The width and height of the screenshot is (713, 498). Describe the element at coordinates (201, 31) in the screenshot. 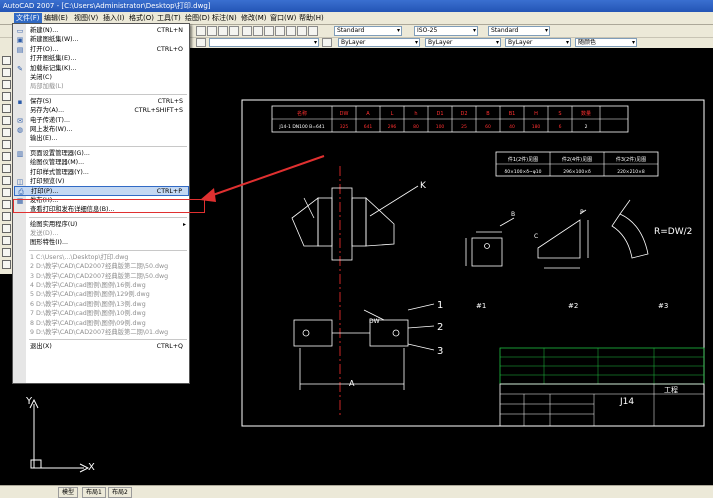

I see `pan-icon` at that location.